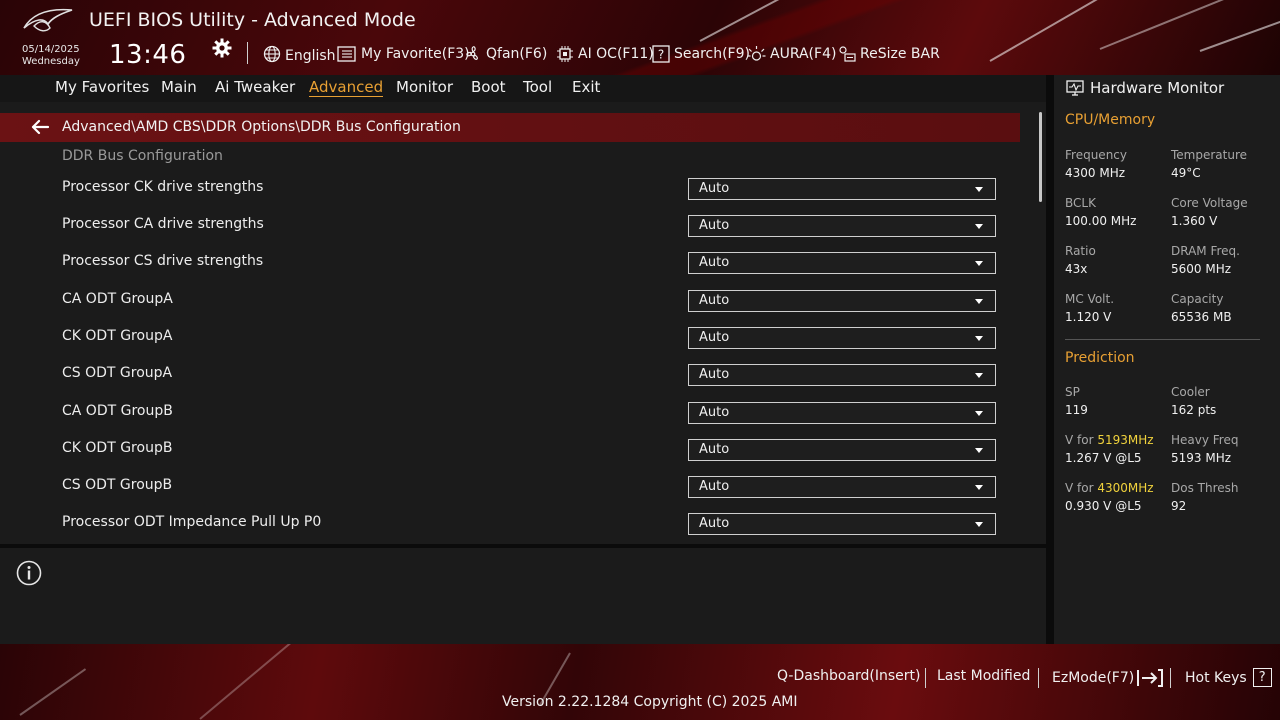 The height and width of the screenshot is (720, 1280). What do you see at coordinates (842, 189) in the screenshot?
I see `processor-ck-drive-strengths-select: Auto` at bounding box center [842, 189].